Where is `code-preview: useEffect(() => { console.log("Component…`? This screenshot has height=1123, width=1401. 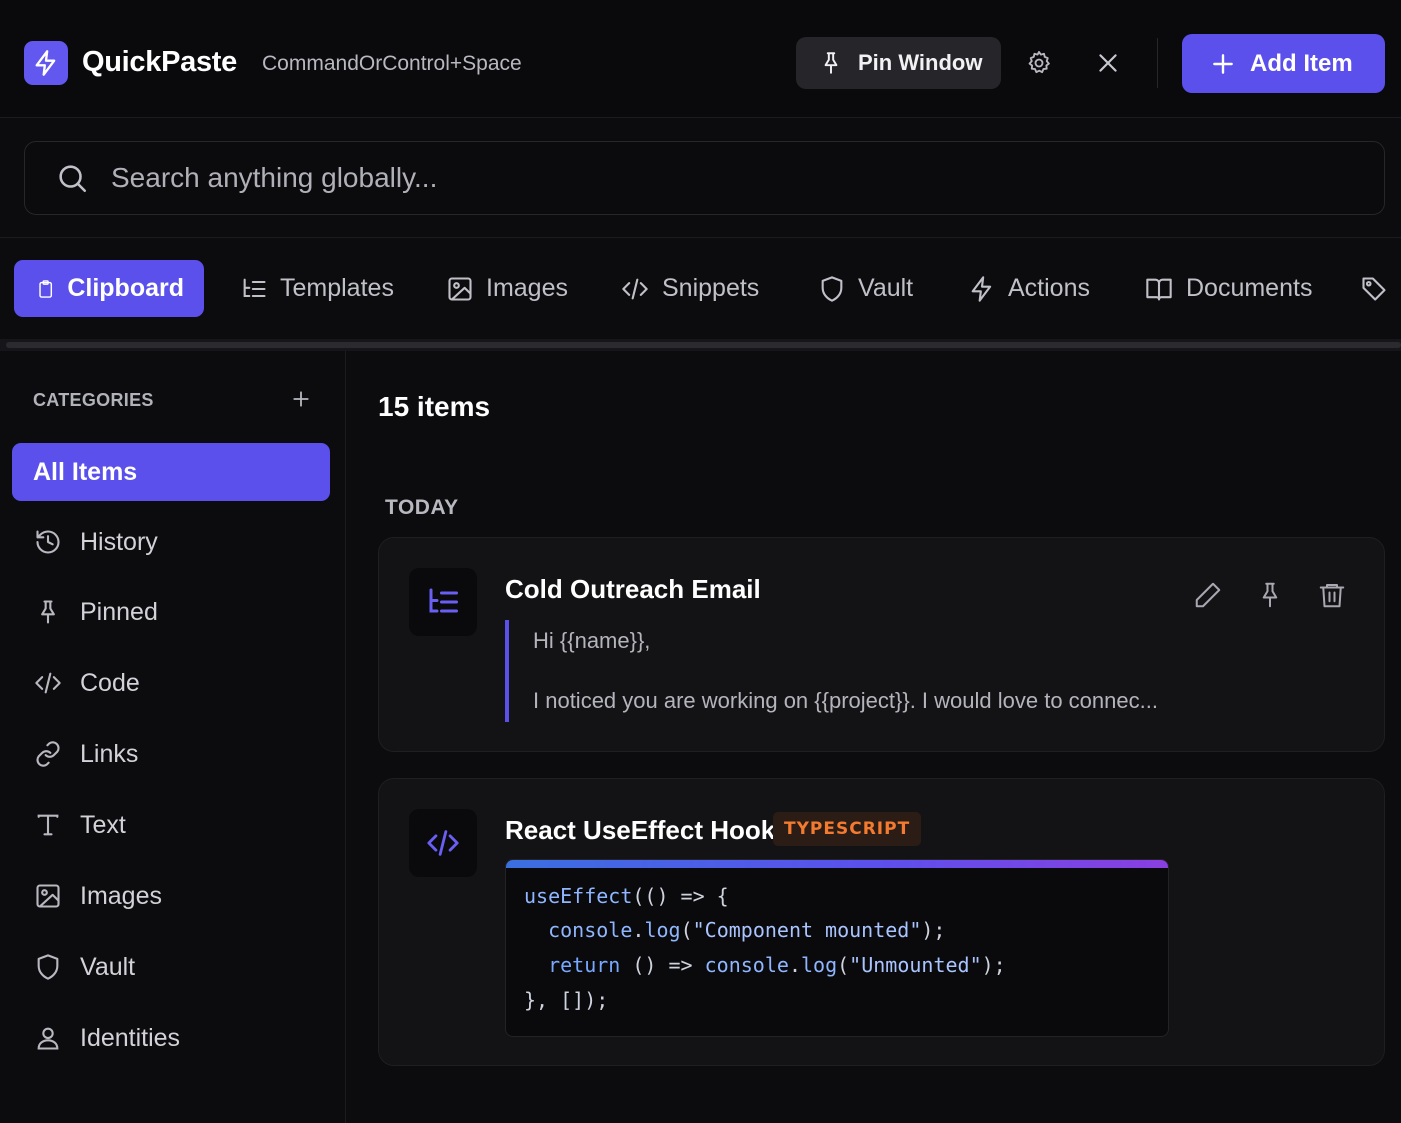
code-preview: useEffect(() => { console.log("Component… is located at coordinates (837, 948).